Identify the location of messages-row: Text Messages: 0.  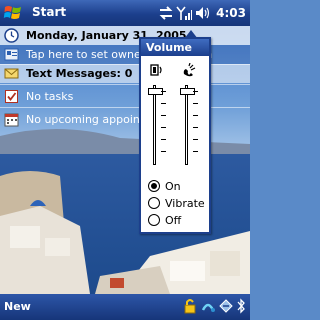
(125, 73).